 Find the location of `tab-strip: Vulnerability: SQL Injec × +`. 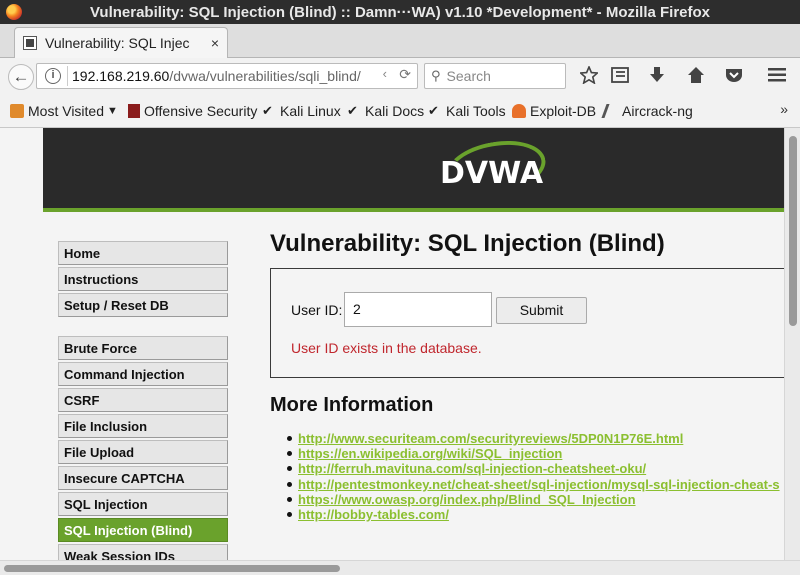

tab-strip: Vulnerability: SQL Injec × + is located at coordinates (400, 50).